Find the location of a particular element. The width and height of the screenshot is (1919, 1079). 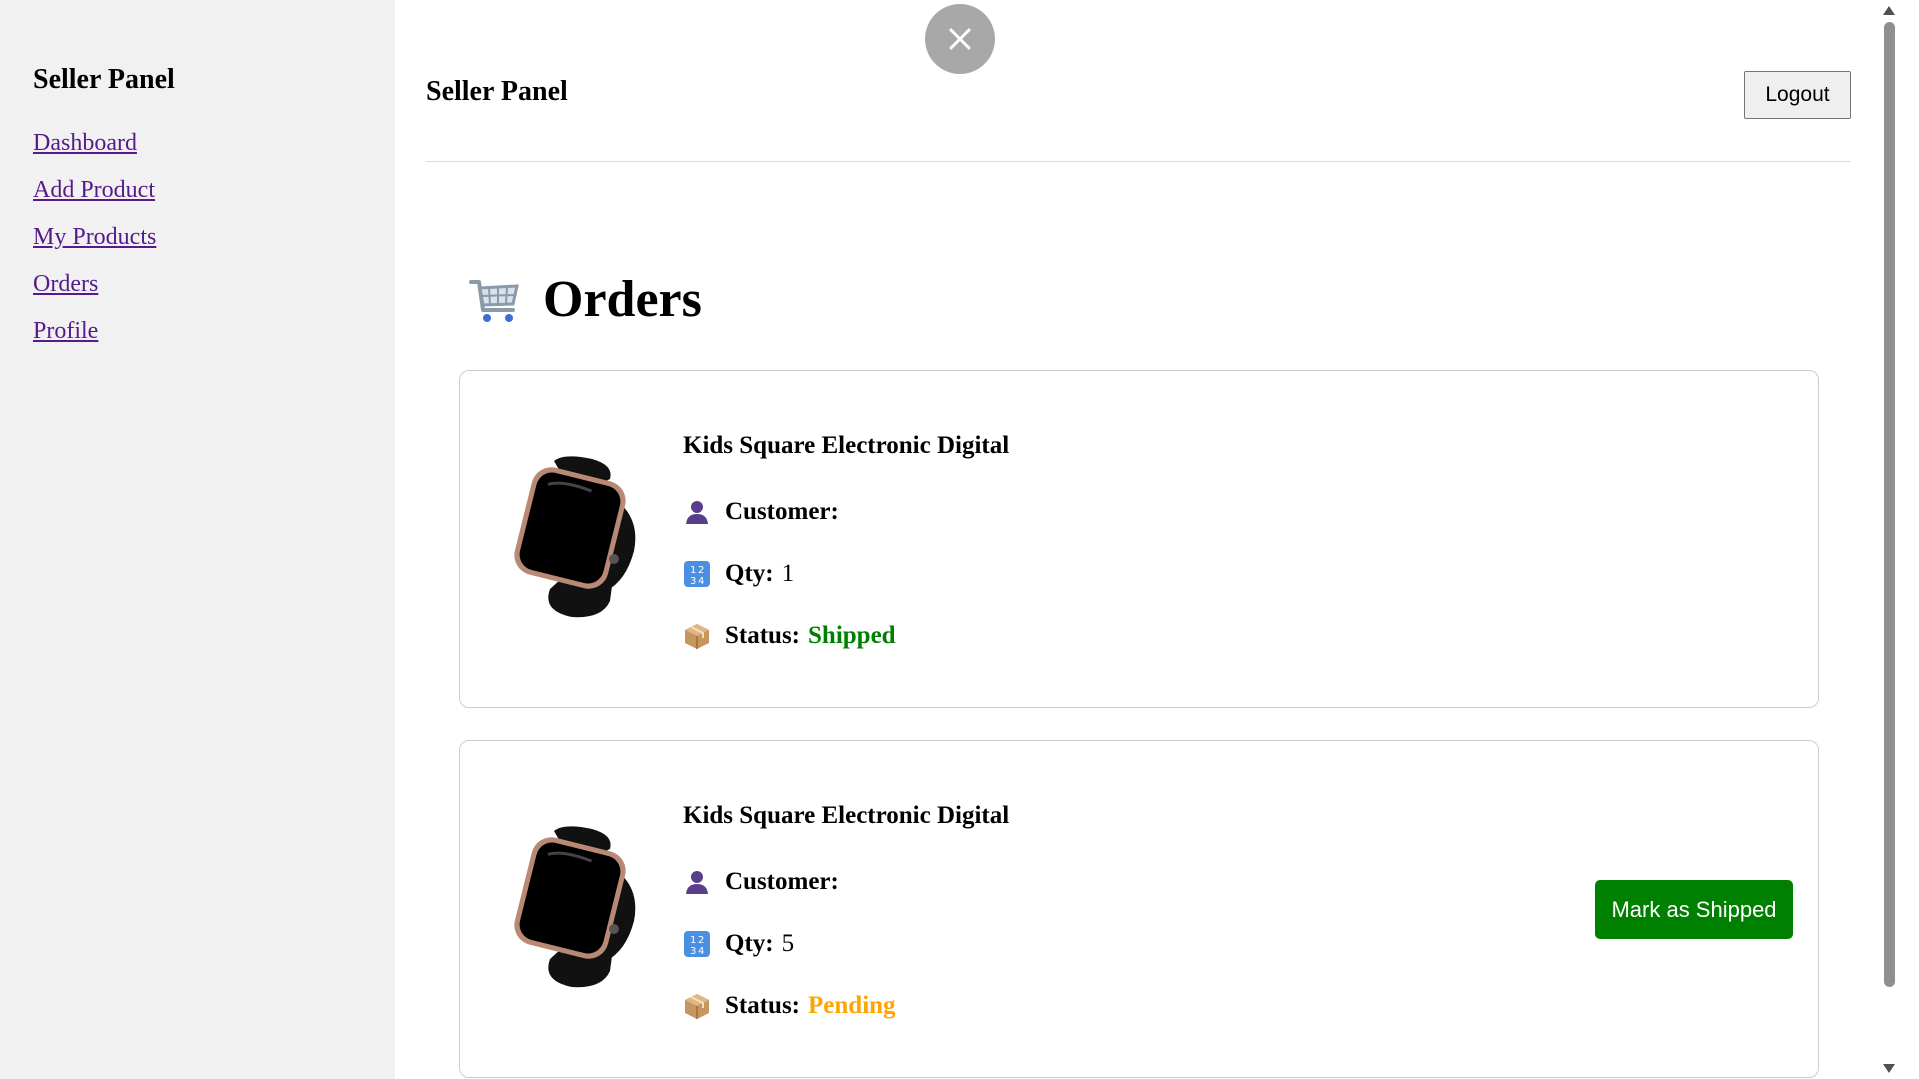

close-icon is located at coordinates (960, 39).